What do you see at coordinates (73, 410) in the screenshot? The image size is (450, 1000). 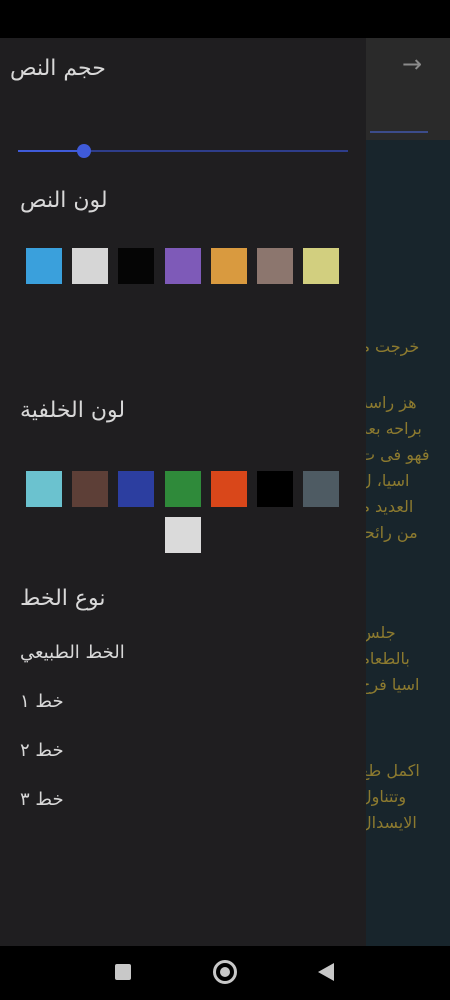 I see `background-color-label: لون الخلفية` at bounding box center [73, 410].